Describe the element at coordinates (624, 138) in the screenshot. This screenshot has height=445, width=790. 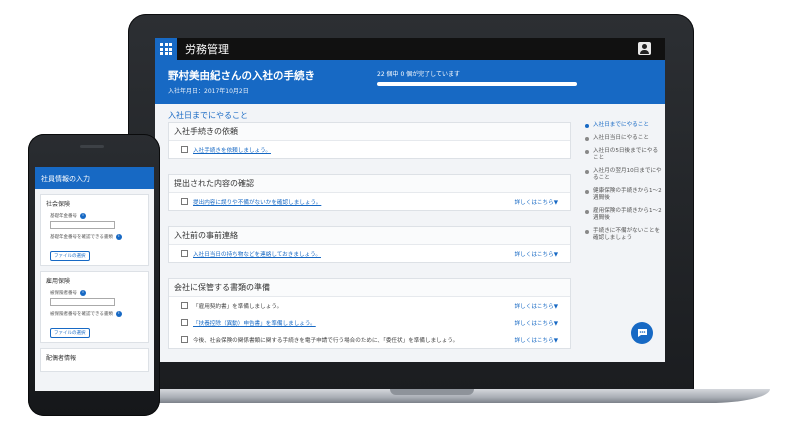
I see `step-item: 入社日当日にやること` at that location.